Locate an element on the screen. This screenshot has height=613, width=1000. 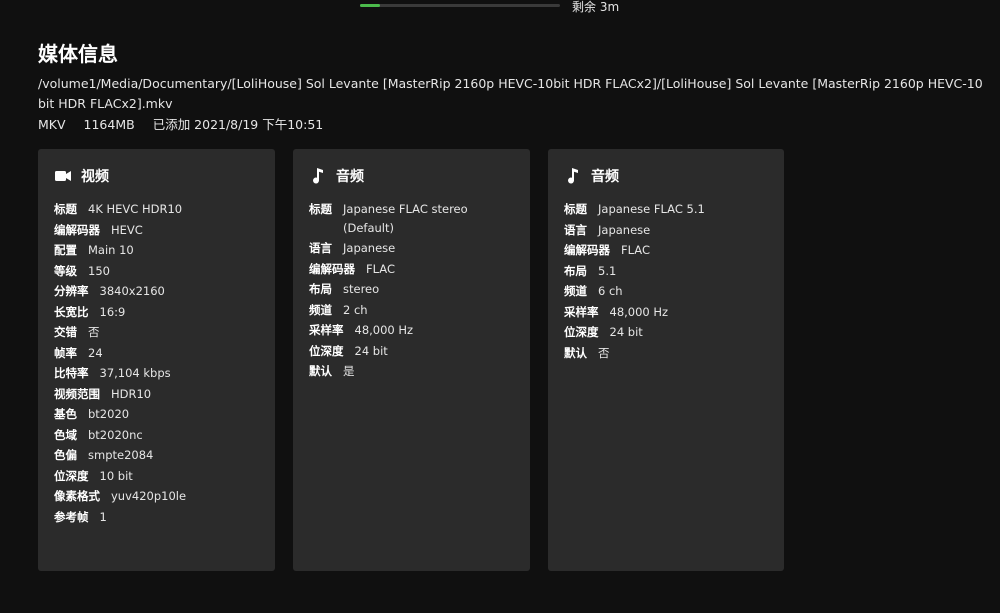
detail-row: 标题 4K HEVC HDR10 is located at coordinates (156, 209).